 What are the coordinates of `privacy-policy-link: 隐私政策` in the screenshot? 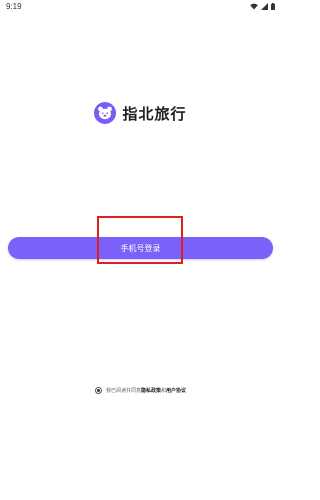 It's located at (151, 391).